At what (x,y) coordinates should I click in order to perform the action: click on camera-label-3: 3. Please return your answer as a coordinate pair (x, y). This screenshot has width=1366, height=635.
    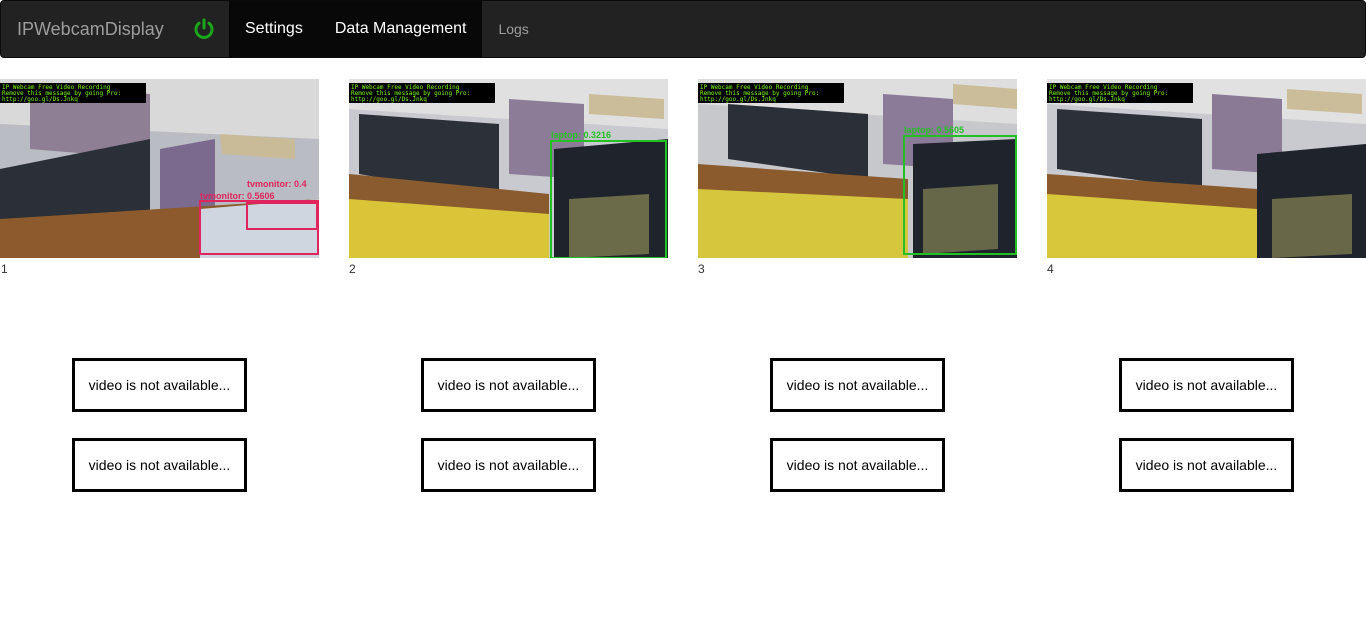
    Looking at the image, I should click on (701, 269).